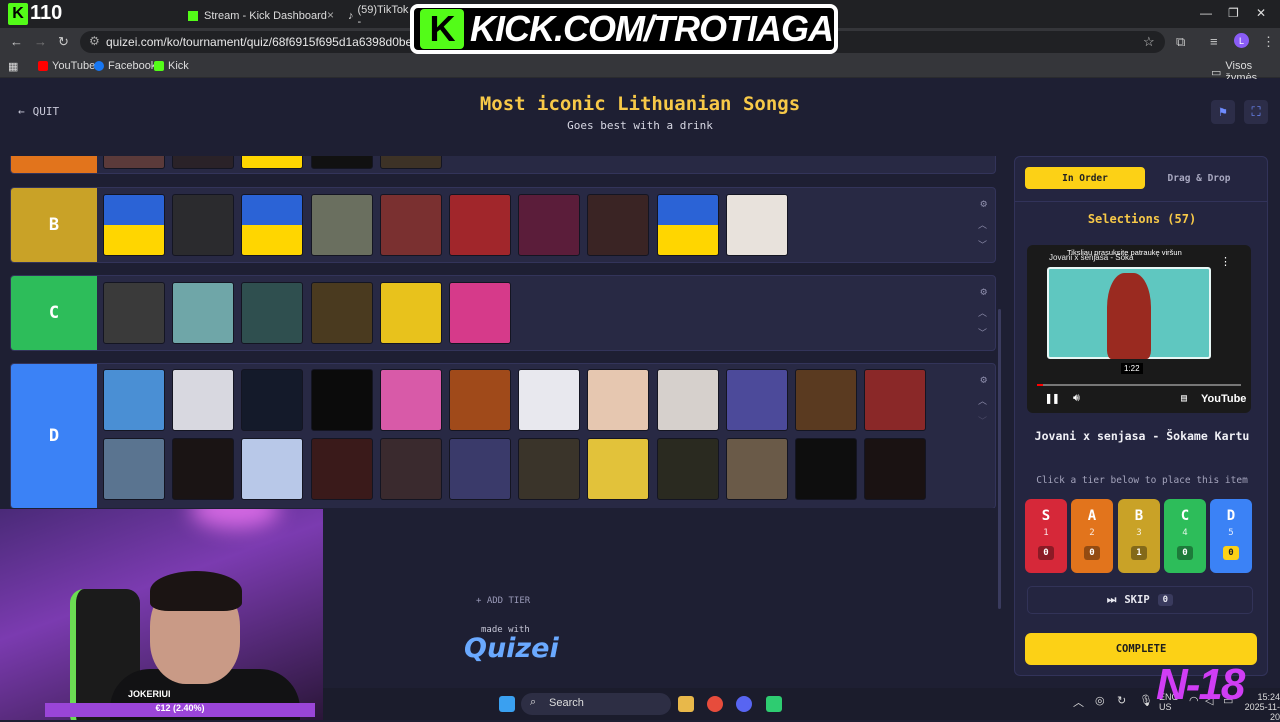 The height and width of the screenshot is (722, 1280). I want to click on close-window-icon: ✕, so click(1261, 13).